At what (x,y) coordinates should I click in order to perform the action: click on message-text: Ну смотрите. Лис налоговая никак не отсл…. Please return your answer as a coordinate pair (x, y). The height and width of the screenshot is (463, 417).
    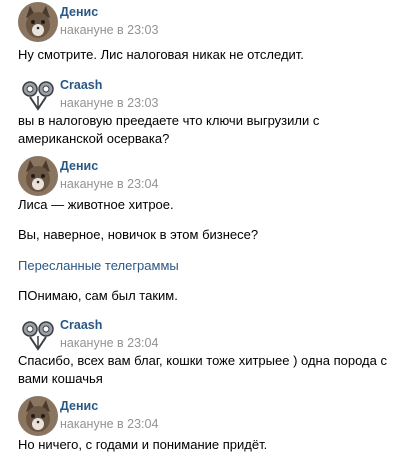
    Looking at the image, I should click on (161, 54).